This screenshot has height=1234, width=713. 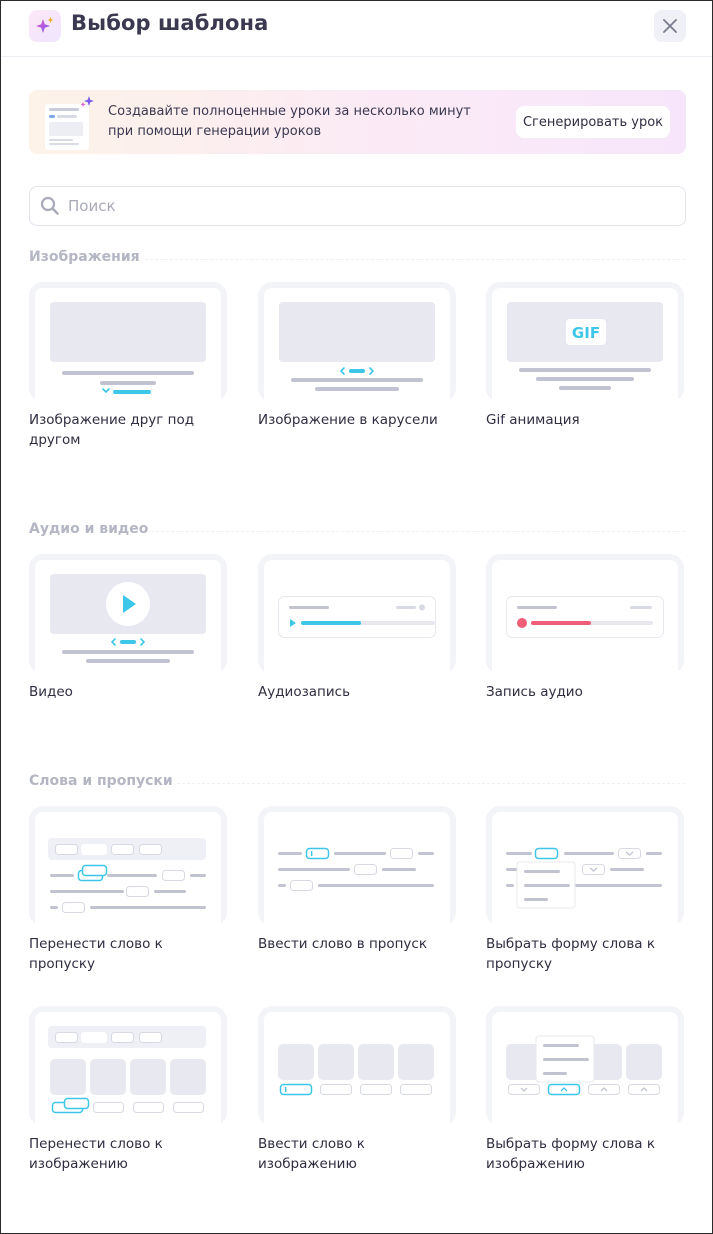 I want to click on card-label: Gif анимация, so click(x=533, y=420).